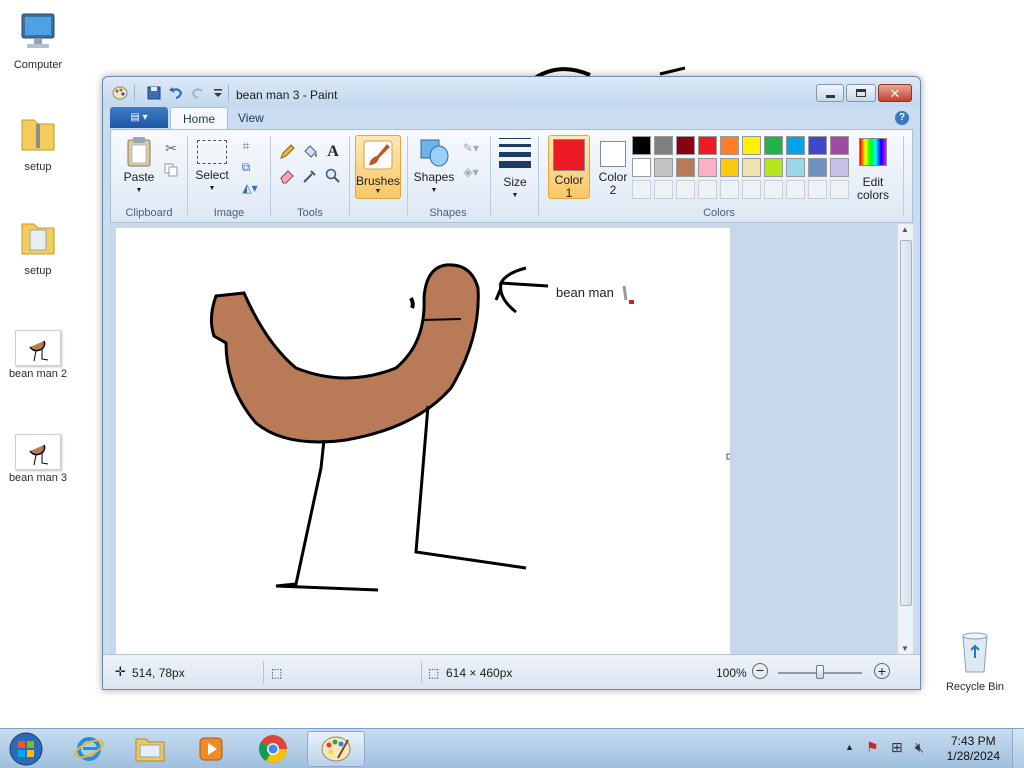  What do you see at coordinates (830, 93) in the screenshot?
I see `minimize-button` at bounding box center [830, 93].